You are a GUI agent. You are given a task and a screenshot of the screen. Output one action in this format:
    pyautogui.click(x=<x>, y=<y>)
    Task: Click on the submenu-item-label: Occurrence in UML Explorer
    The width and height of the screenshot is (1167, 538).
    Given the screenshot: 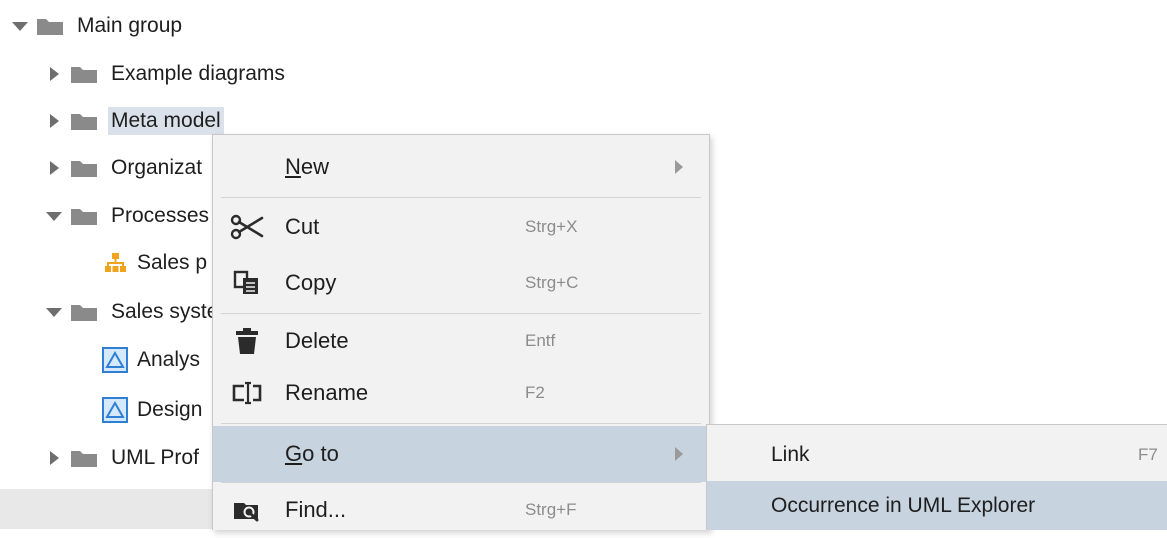 What is the action you would take?
    pyautogui.click(x=903, y=505)
    